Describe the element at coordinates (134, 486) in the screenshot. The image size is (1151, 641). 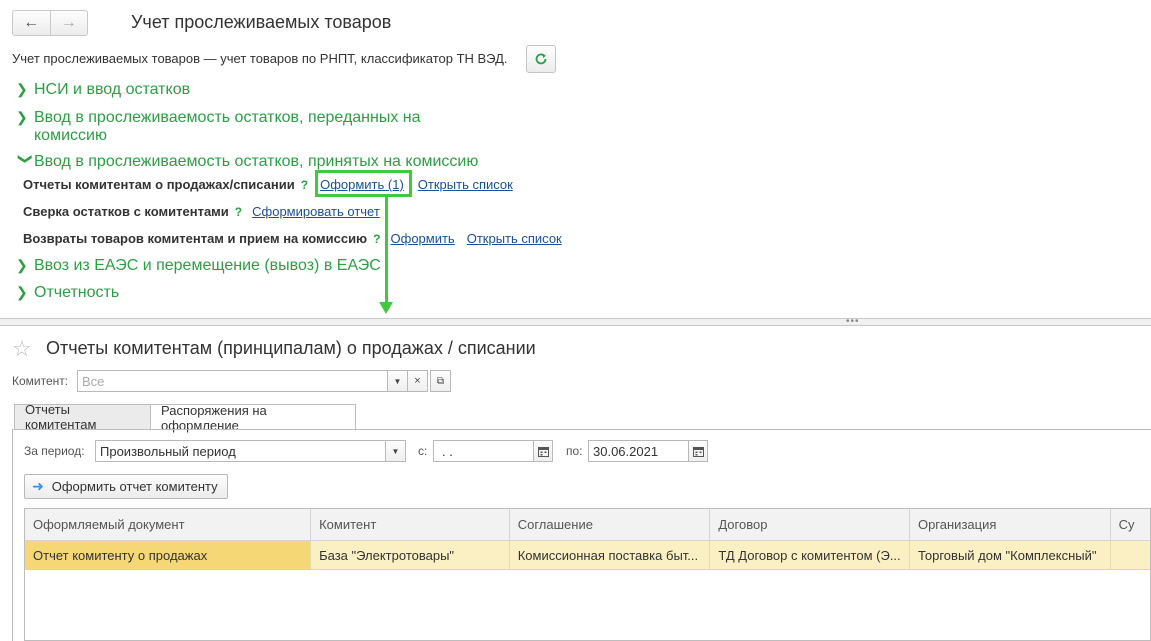
I see `create-report-label: Оформить отчет комитенту` at that location.